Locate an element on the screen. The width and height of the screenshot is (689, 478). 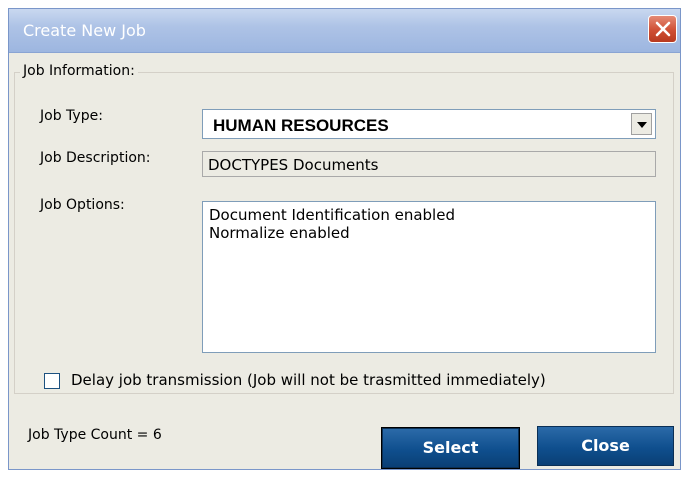
delay-transmission-checkbox is located at coordinates (52, 381).